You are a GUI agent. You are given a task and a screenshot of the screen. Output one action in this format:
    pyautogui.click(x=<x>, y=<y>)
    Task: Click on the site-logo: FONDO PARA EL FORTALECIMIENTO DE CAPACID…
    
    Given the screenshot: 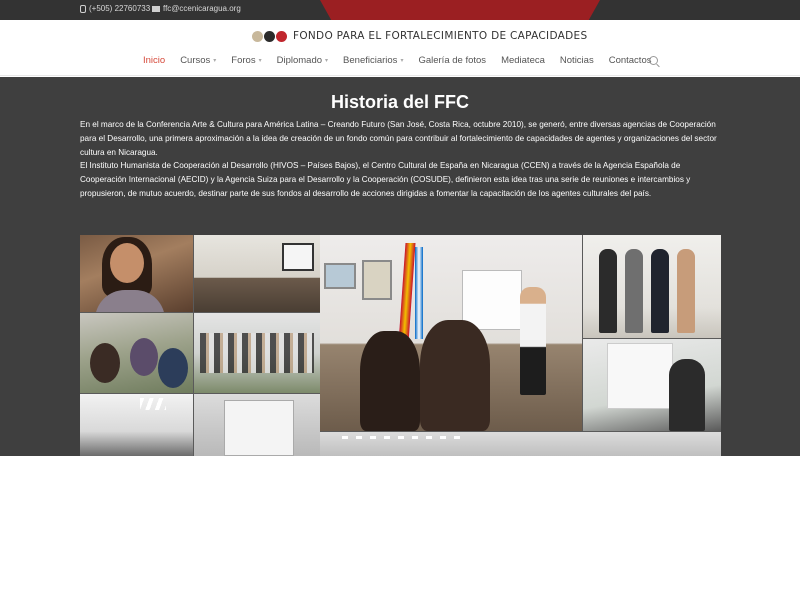 What is the action you would take?
    pyautogui.click(x=419, y=36)
    